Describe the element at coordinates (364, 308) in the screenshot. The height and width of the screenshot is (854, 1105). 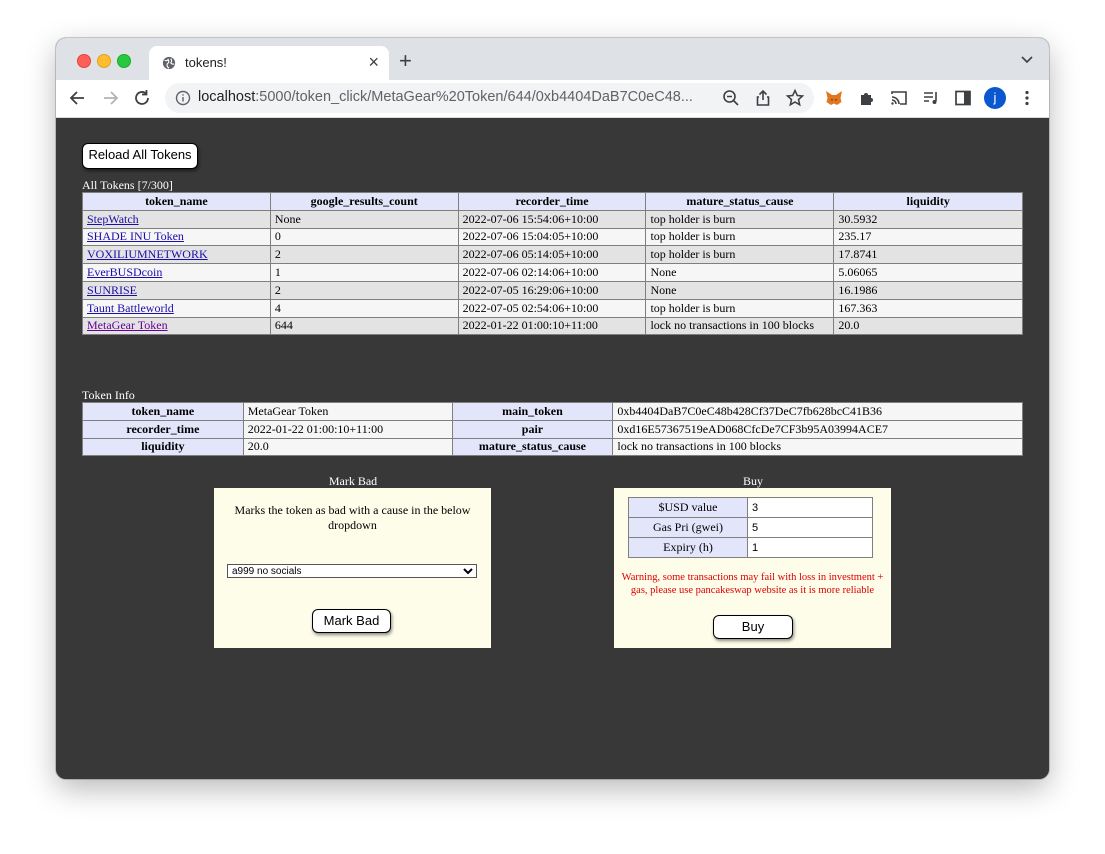
I see `table-cell-google-results-count: 4` at that location.